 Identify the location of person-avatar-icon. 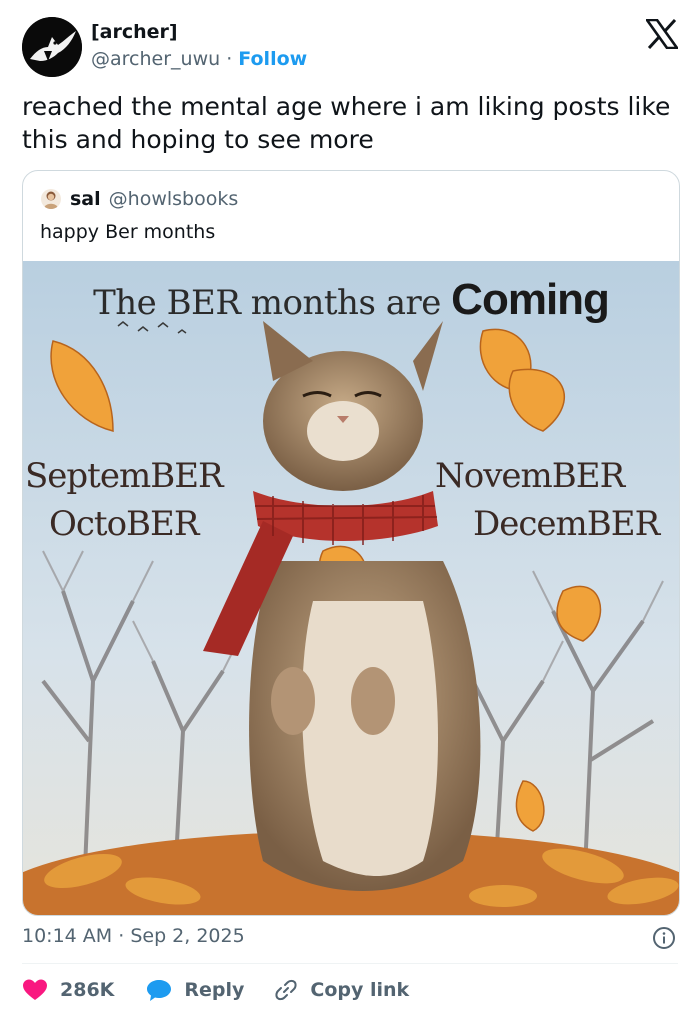
(51, 200).